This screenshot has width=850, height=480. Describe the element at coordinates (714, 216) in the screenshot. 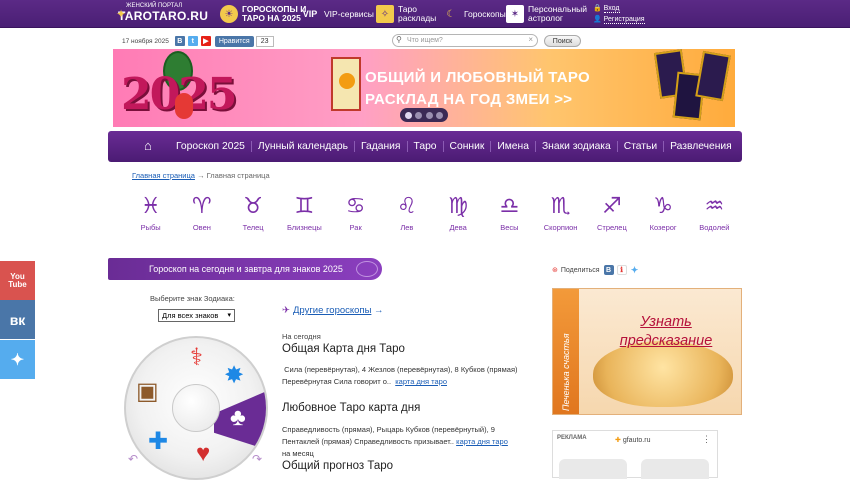

I see `zodiac-aquarius: ♒ Водолей` at that location.